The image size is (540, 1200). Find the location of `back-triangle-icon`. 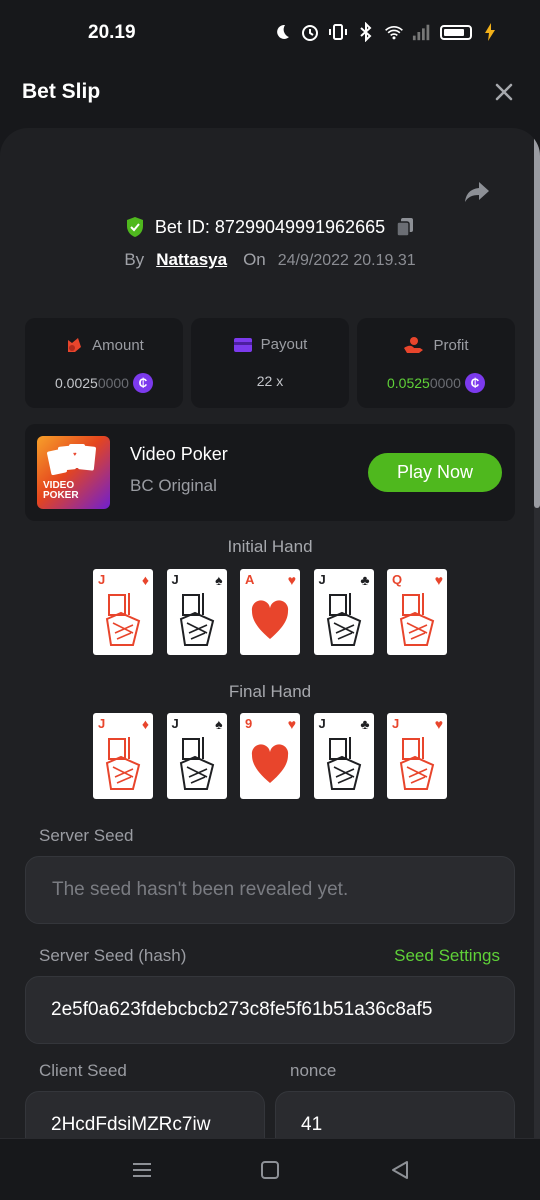

back-triangle-icon is located at coordinates (400, 1170).